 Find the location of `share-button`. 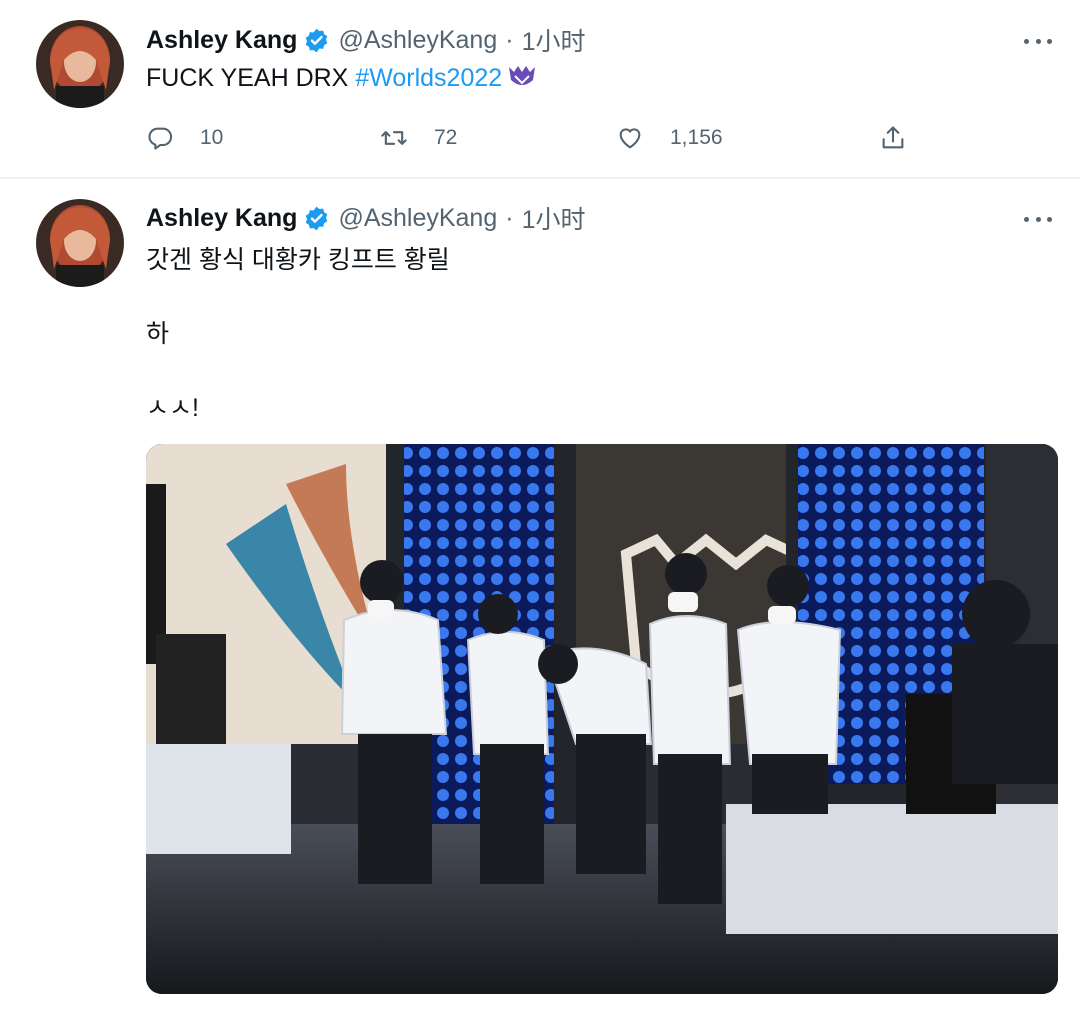

share-button is located at coordinates (893, 138).